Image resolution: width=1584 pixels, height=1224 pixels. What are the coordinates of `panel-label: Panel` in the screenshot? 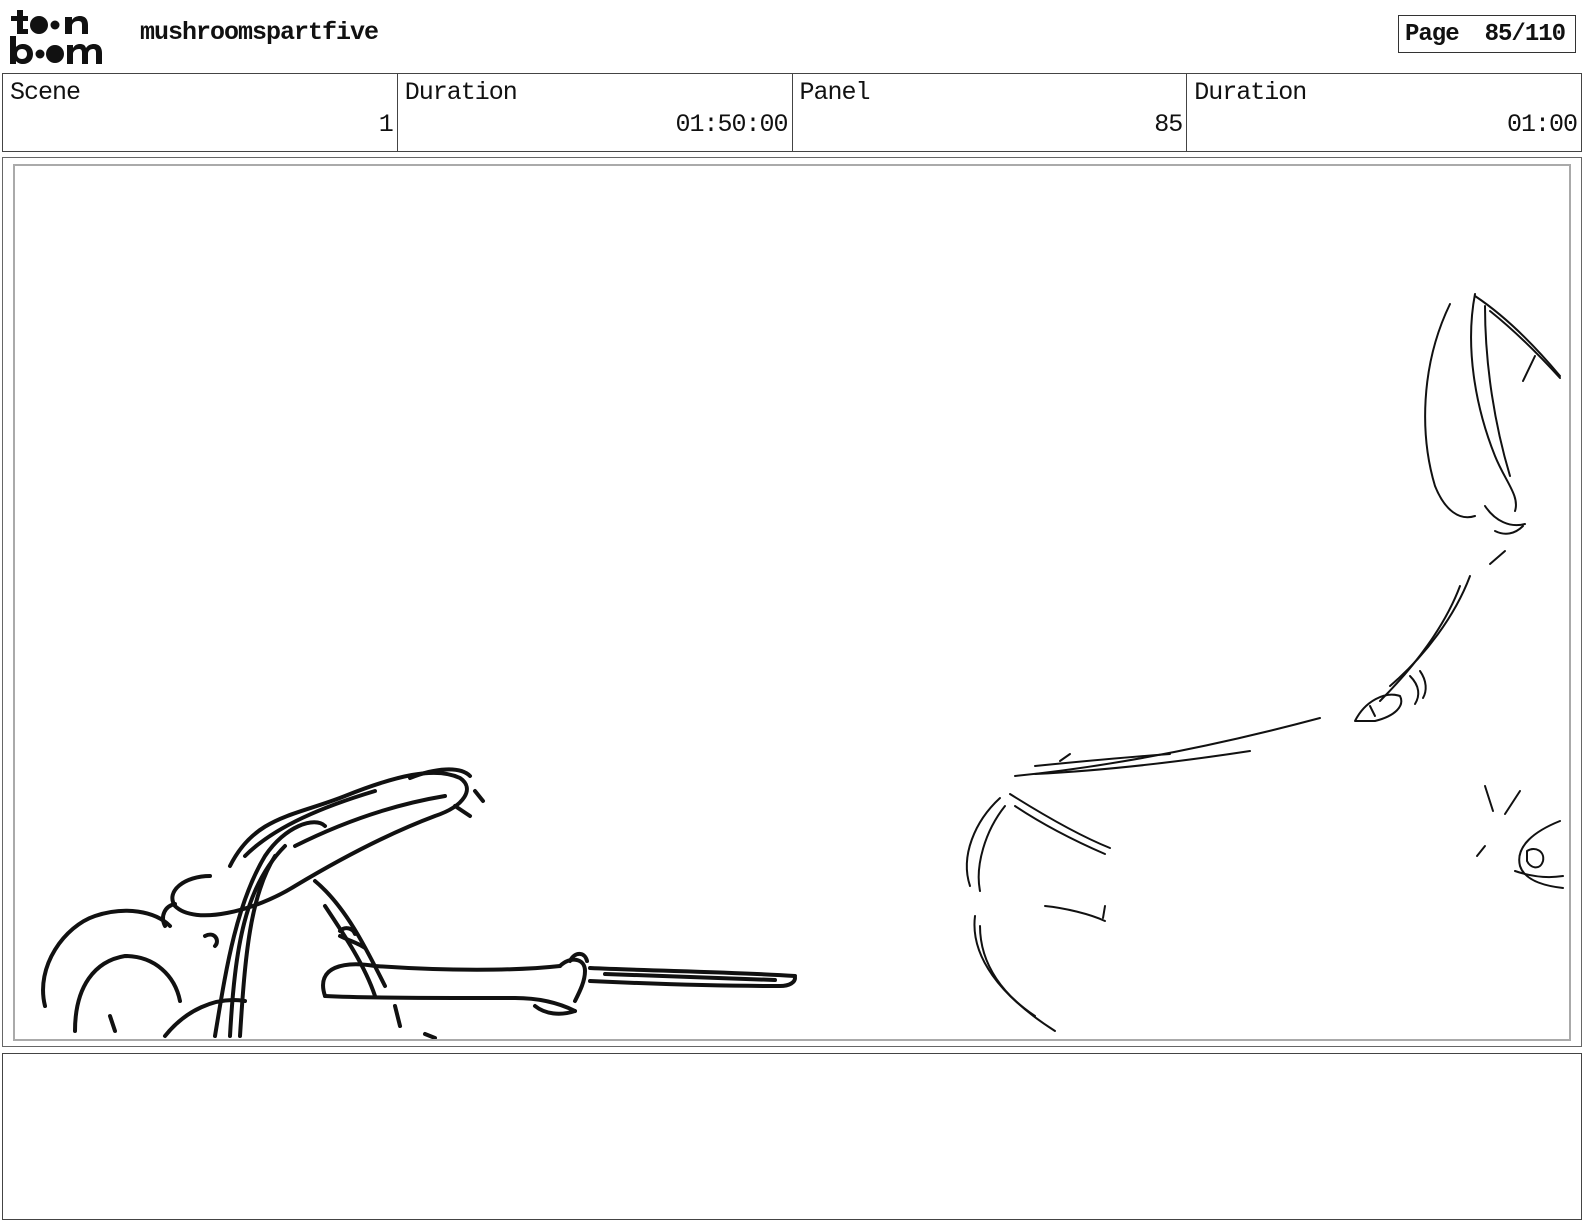 It's located at (835, 92).